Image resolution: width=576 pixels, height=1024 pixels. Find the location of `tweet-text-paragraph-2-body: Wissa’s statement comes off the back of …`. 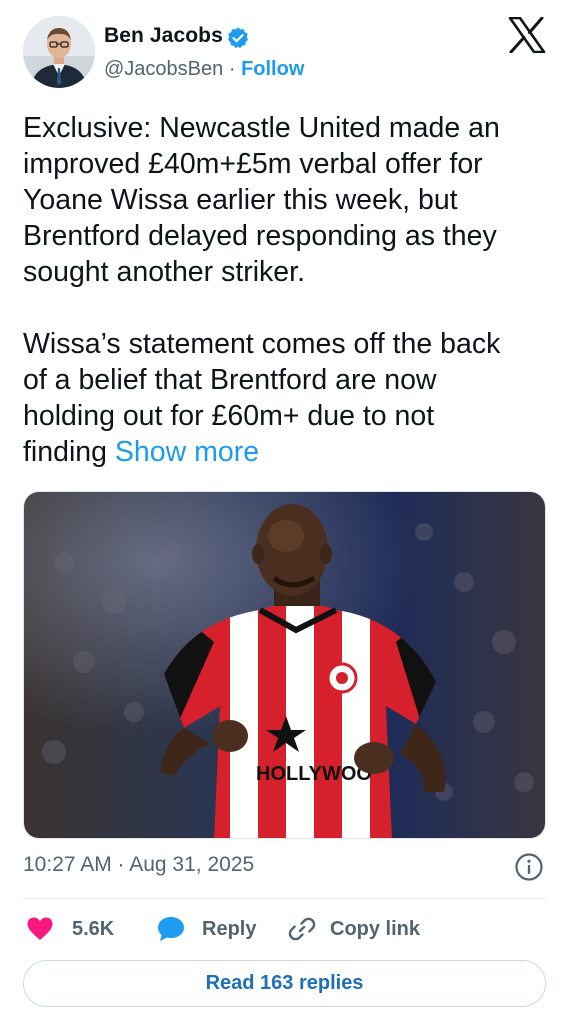

tweet-text-paragraph-2-body: Wissa’s statement comes off the back of … is located at coordinates (262, 398).